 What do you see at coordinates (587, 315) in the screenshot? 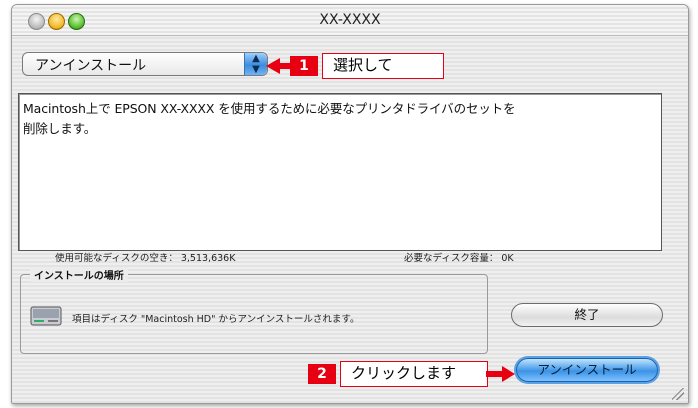
I see `quit-button: 終了` at bounding box center [587, 315].